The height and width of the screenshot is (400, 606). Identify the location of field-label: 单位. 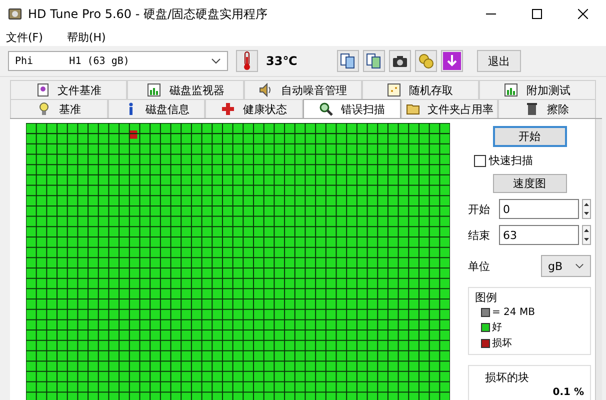
(479, 266).